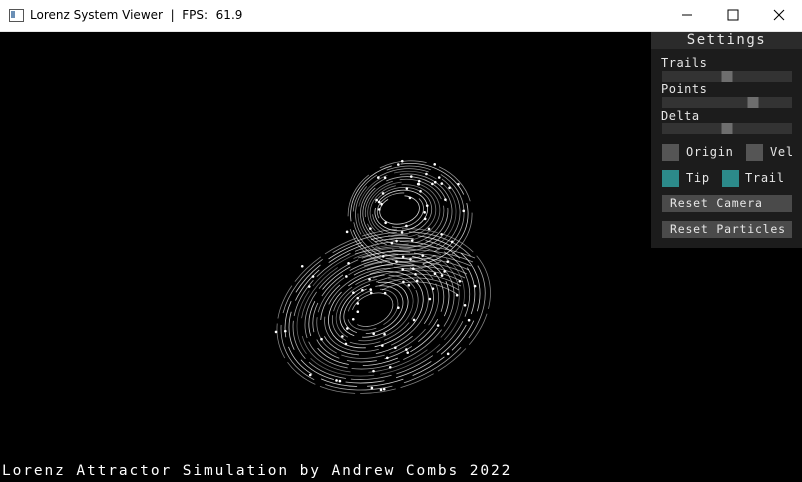 The image size is (802, 482). I want to click on vel-checkbox, so click(754, 152).